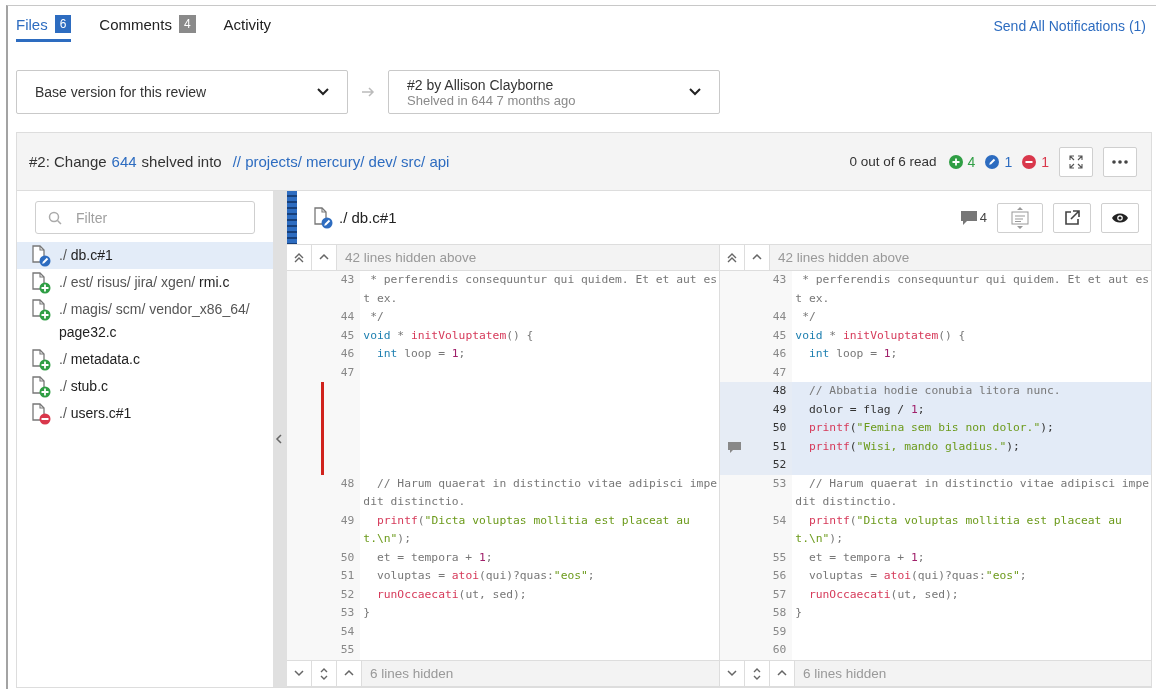 The height and width of the screenshot is (689, 1156). I want to click on view-button, so click(1120, 217).